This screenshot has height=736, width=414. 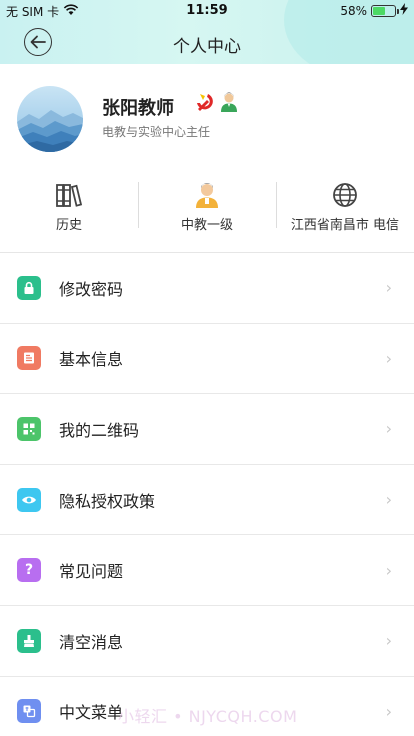 What do you see at coordinates (68, 225) in the screenshot?
I see `stat-label: 历史` at bounding box center [68, 225].